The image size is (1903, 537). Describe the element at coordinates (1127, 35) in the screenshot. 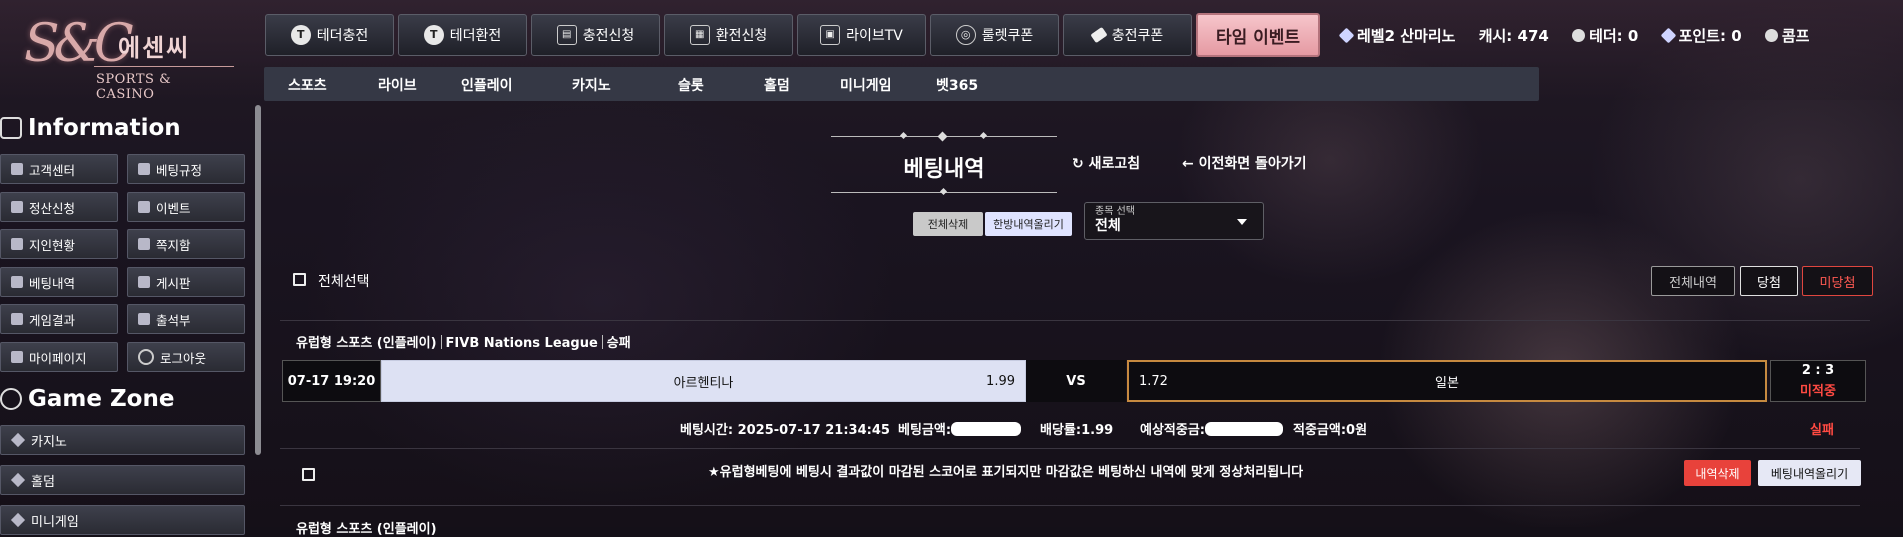

I see `charge-coupon-button: 충전쿠폰` at that location.